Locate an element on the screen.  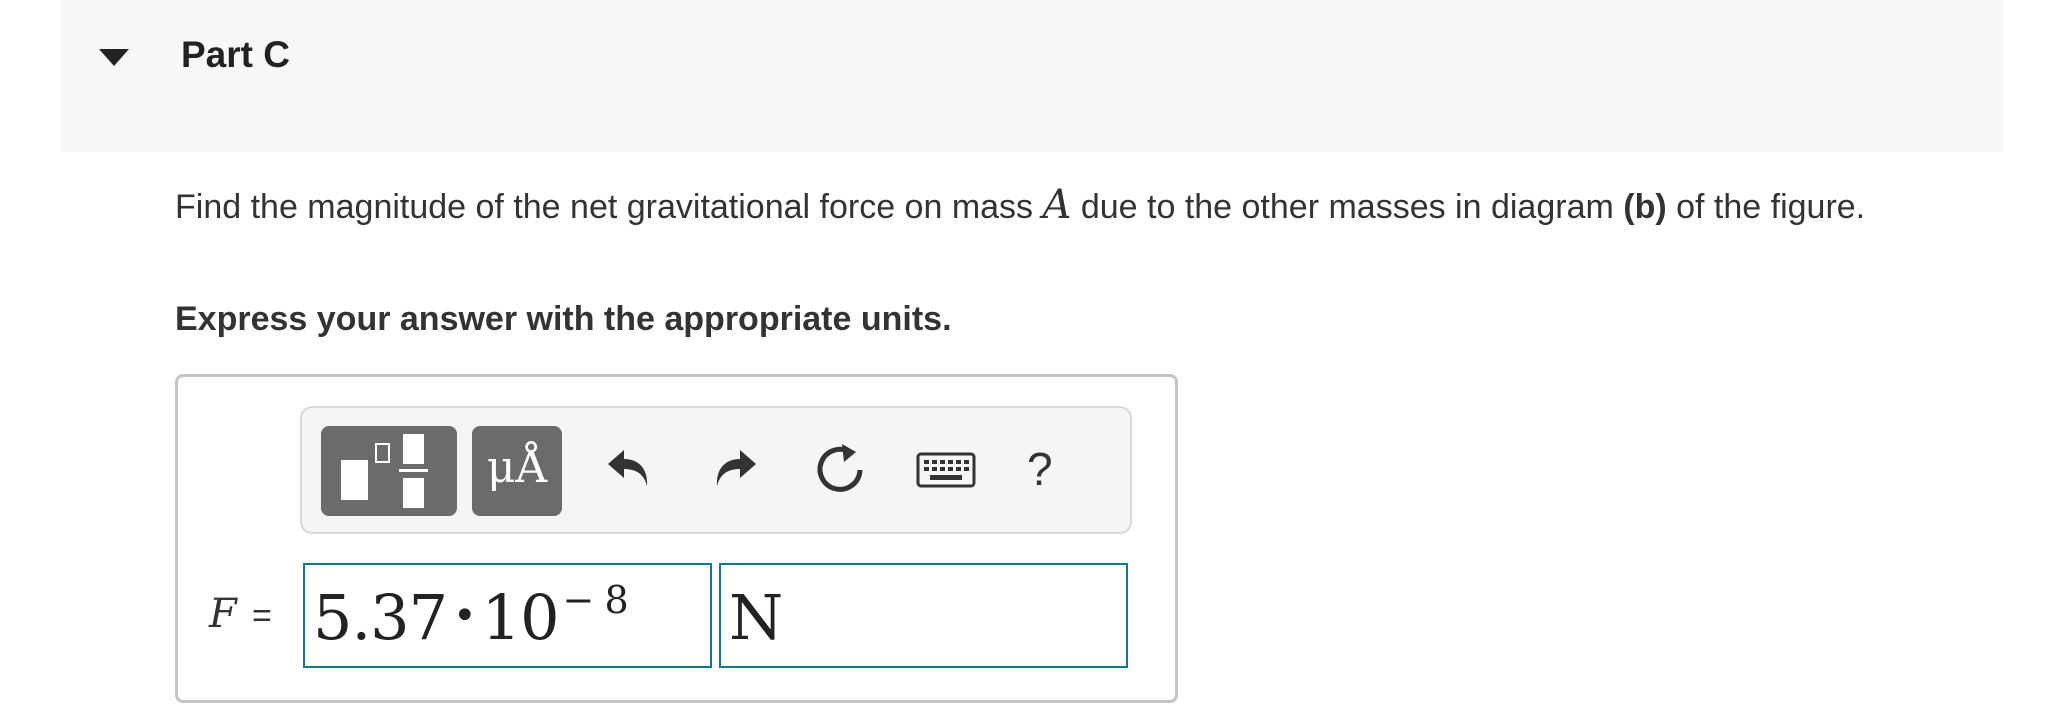
reset-icon is located at coordinates (840, 468).